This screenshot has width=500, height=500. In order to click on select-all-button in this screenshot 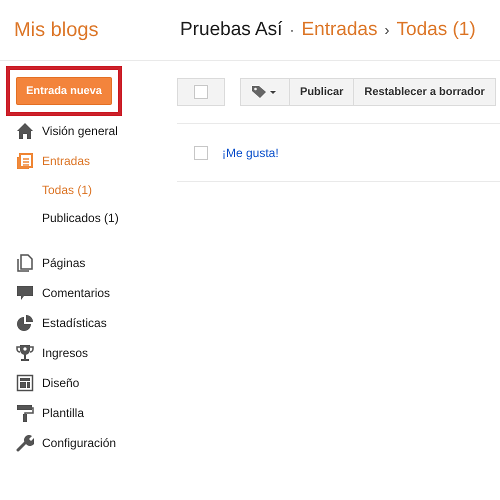, I will do `click(201, 92)`.